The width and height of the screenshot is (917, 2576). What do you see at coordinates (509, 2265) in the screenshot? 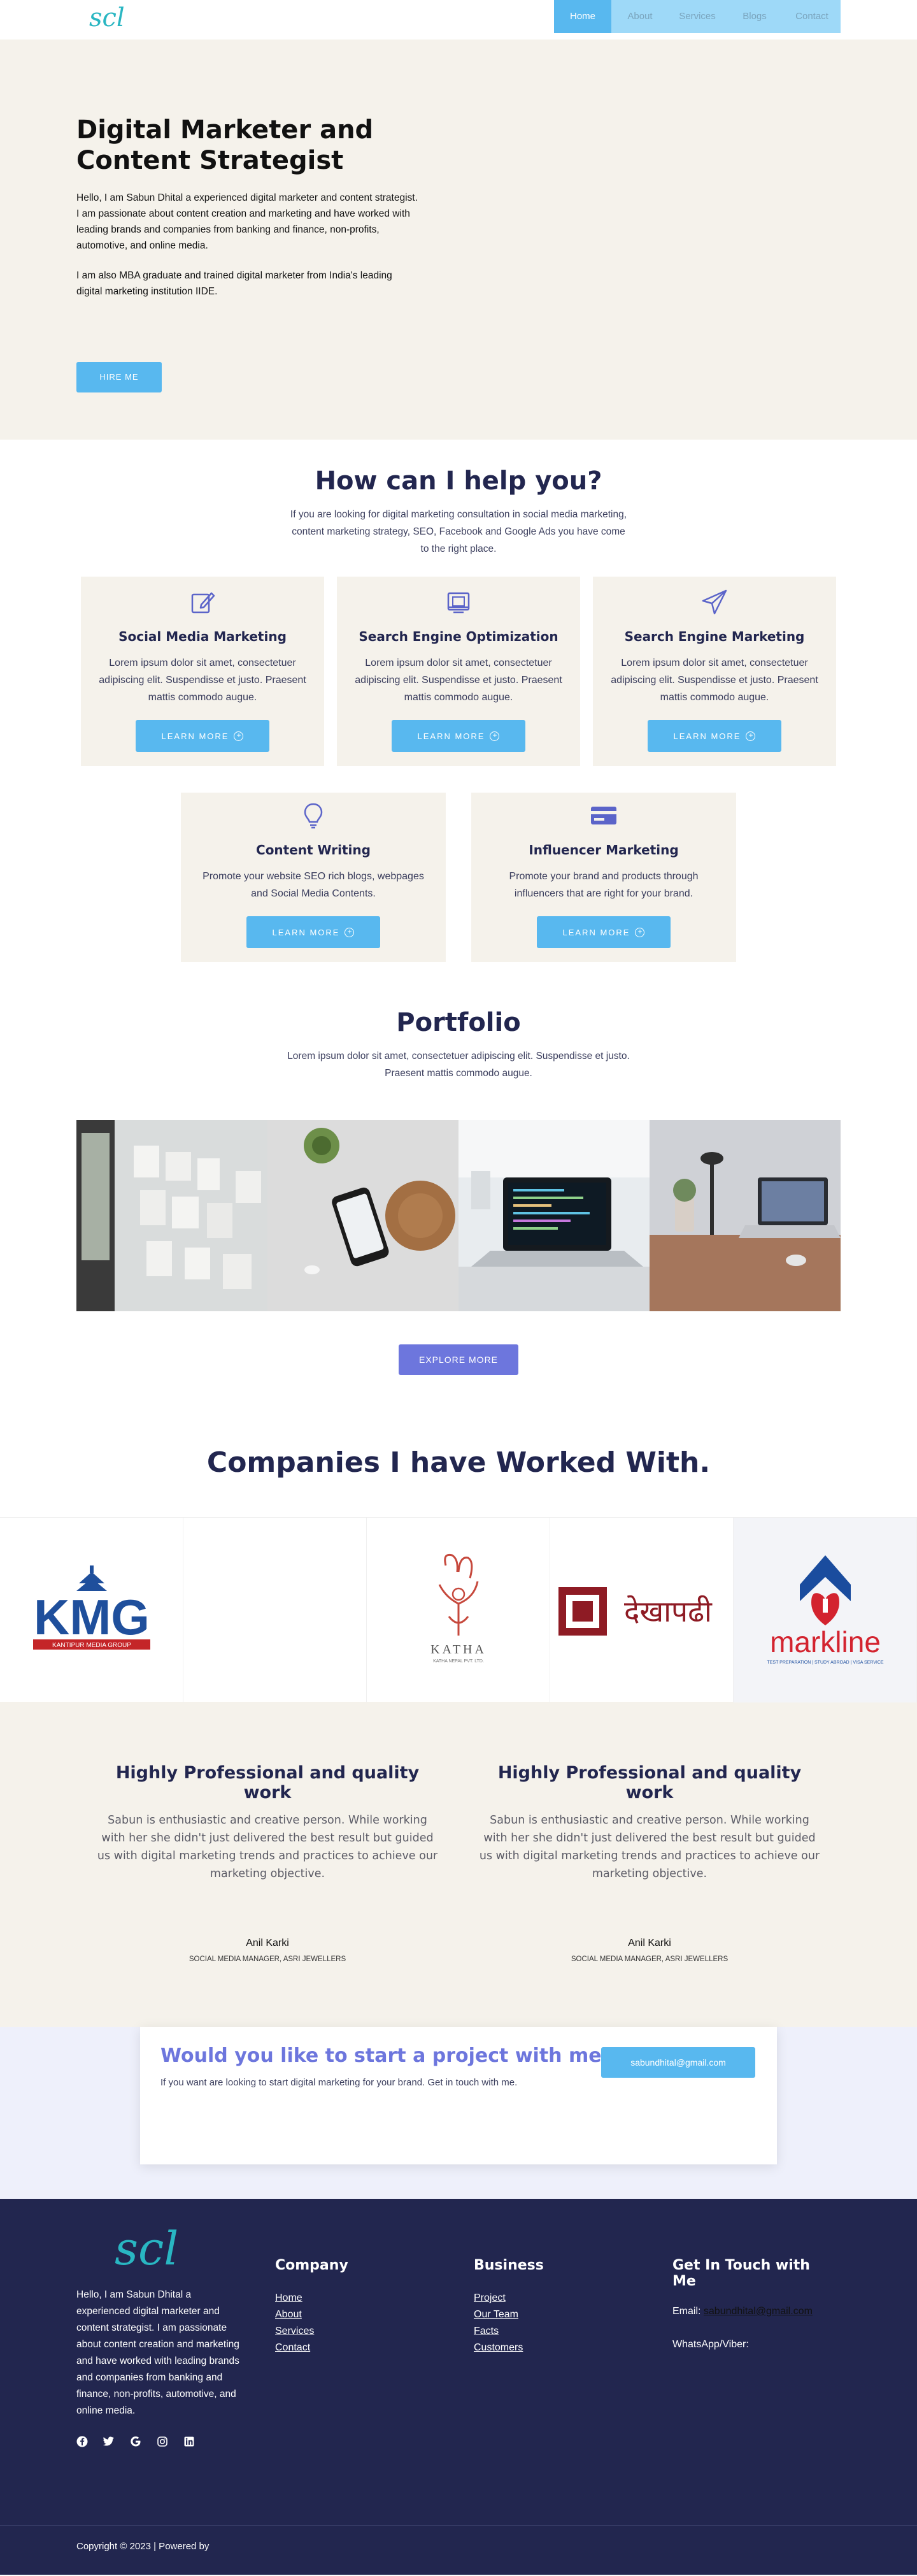
I see `footer-business-title: Business` at bounding box center [509, 2265].